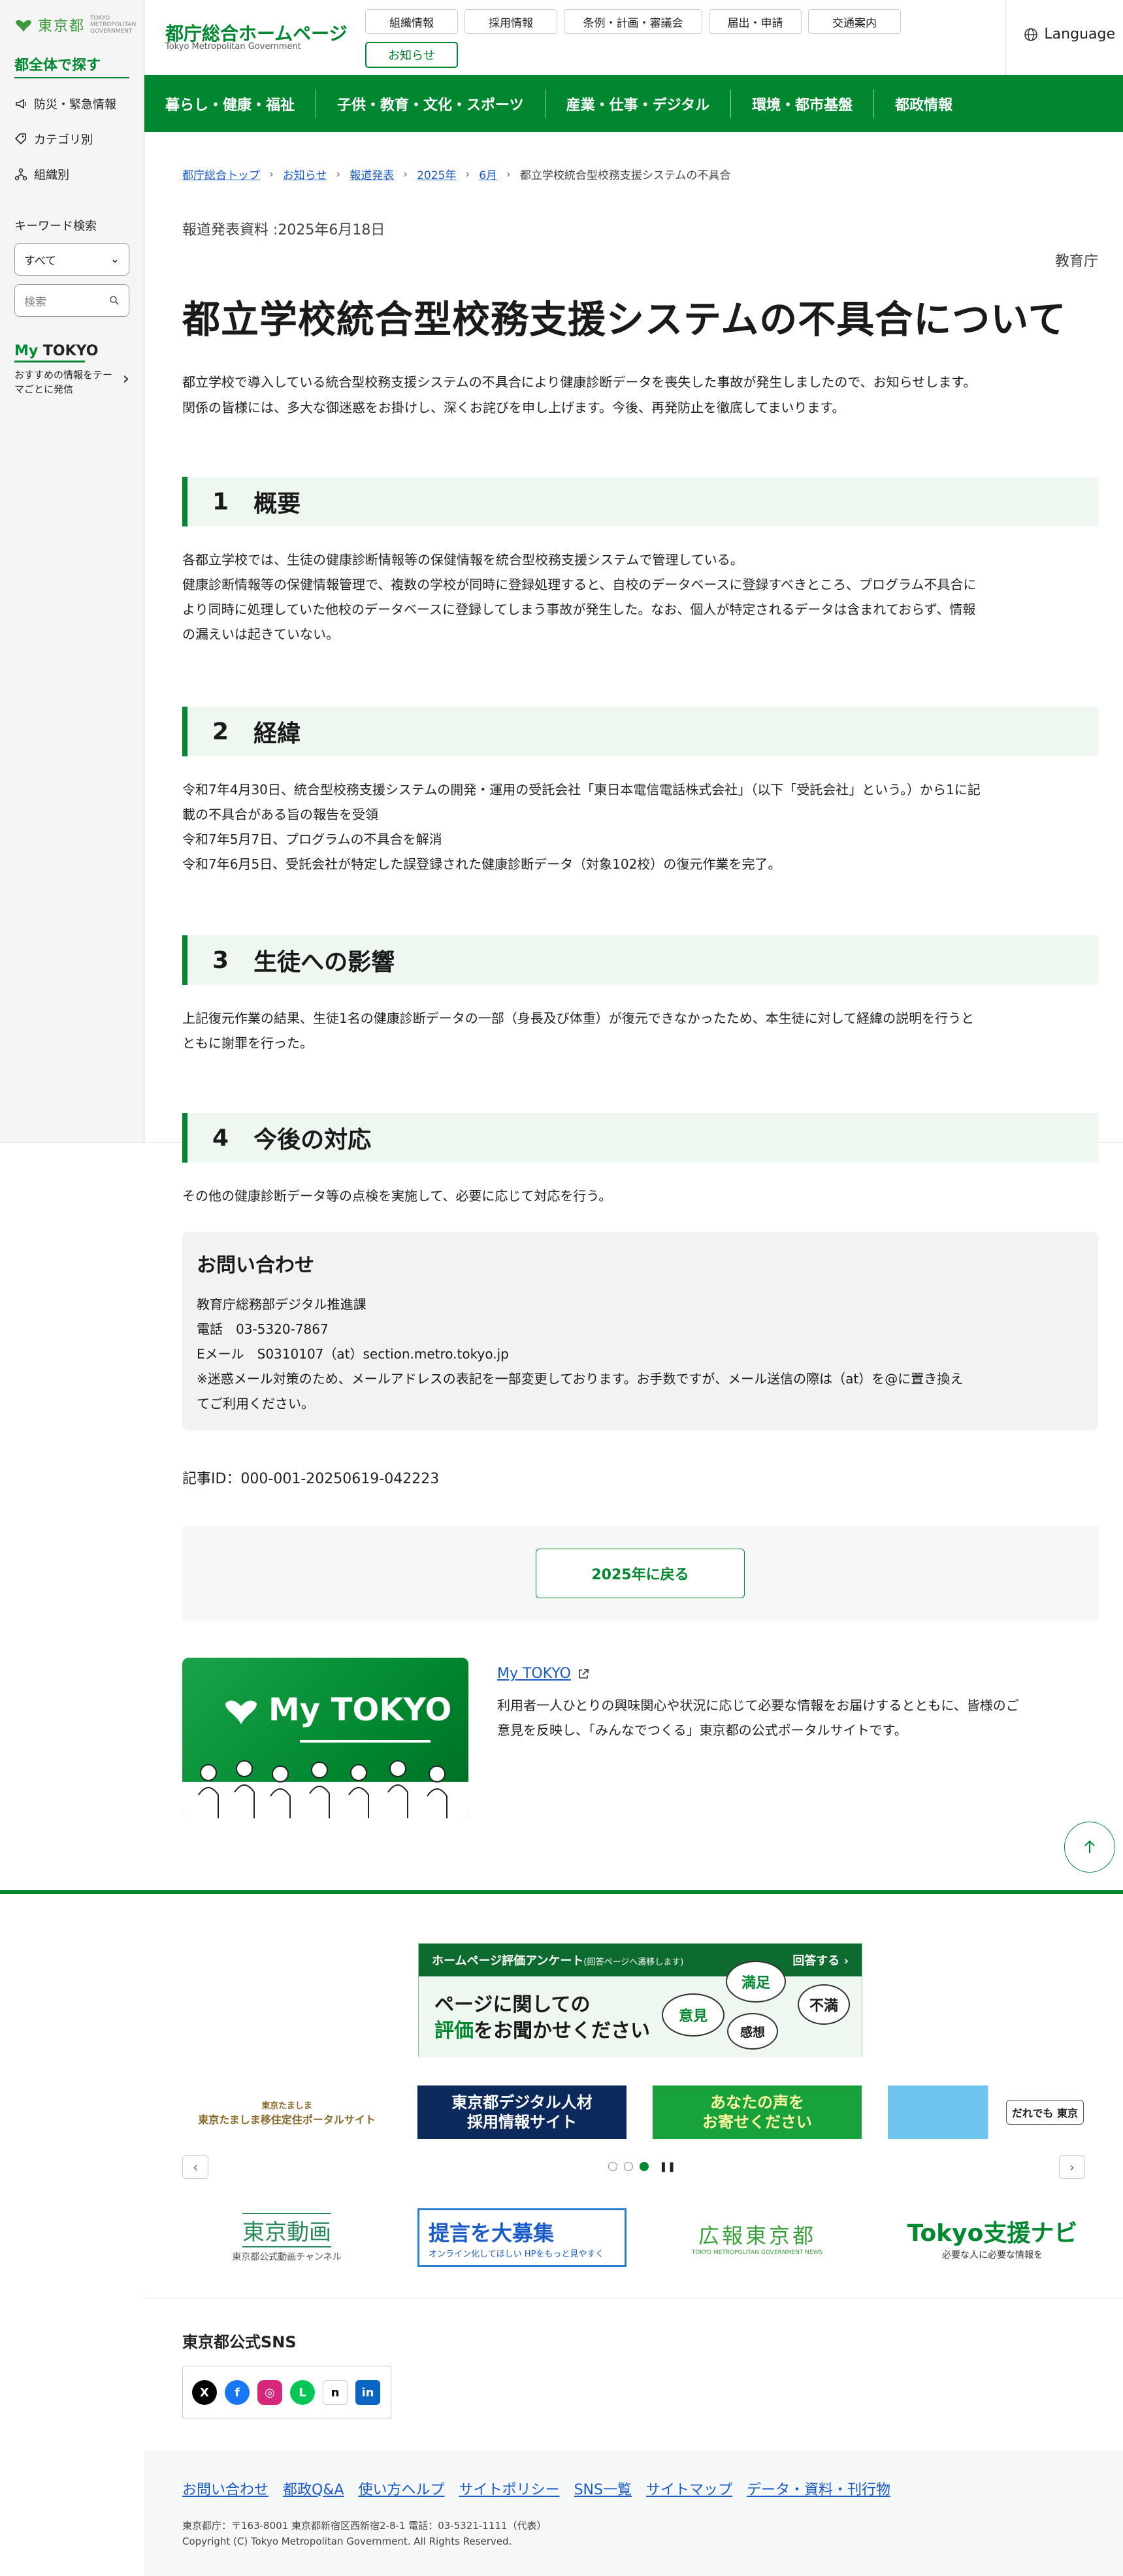 This screenshot has height=2576, width=1123. I want to click on search-input: 検索, so click(71, 300).